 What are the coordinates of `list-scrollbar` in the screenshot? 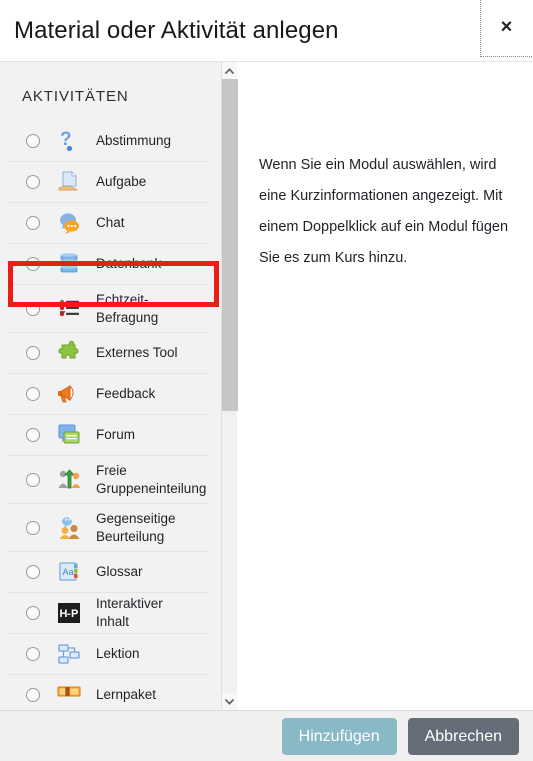 It's located at (229, 386).